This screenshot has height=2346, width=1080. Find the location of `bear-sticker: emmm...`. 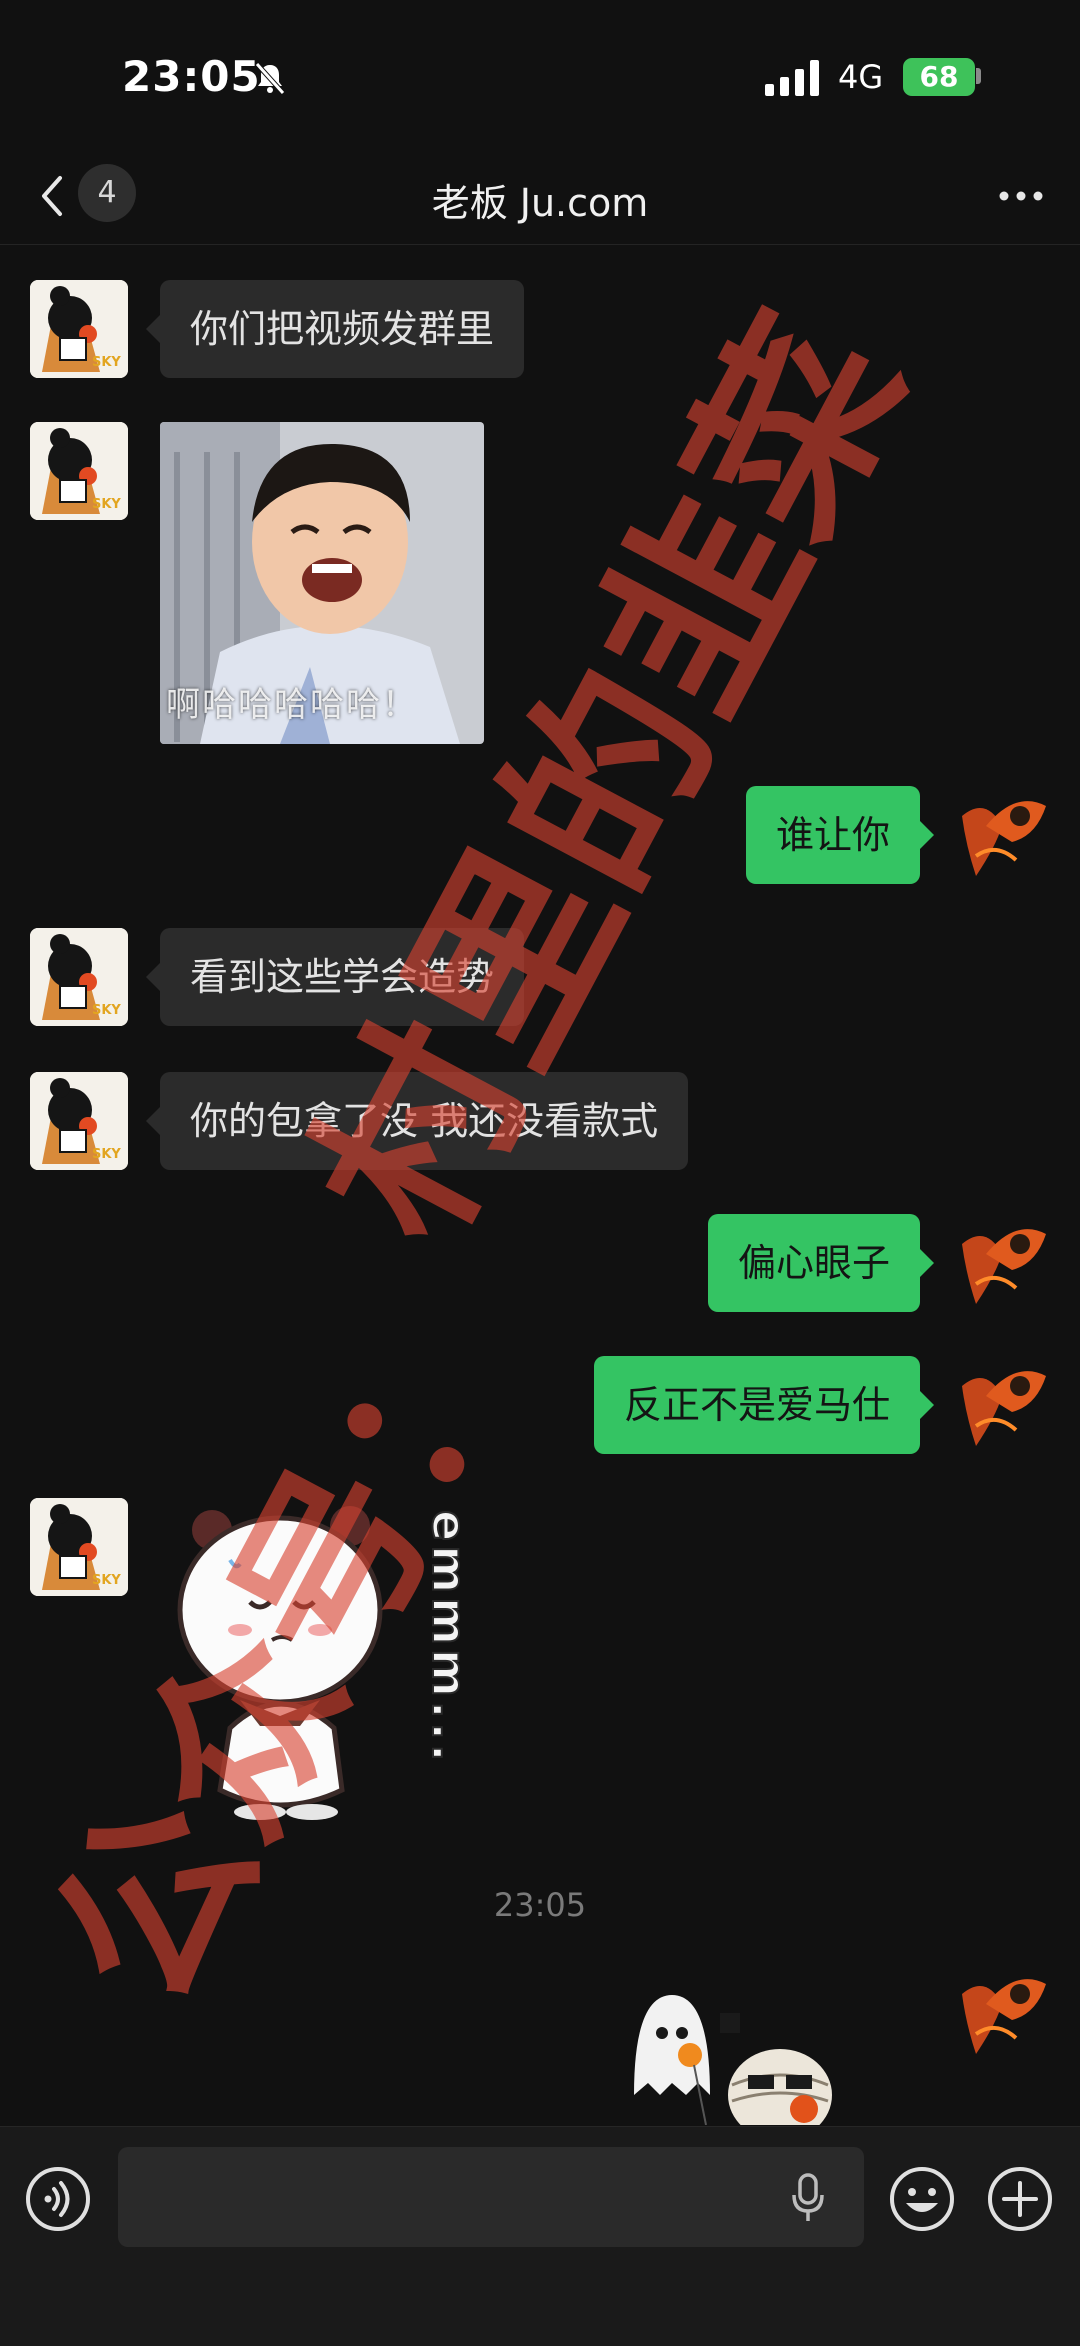

bear-sticker: emmm... is located at coordinates (330, 1660).